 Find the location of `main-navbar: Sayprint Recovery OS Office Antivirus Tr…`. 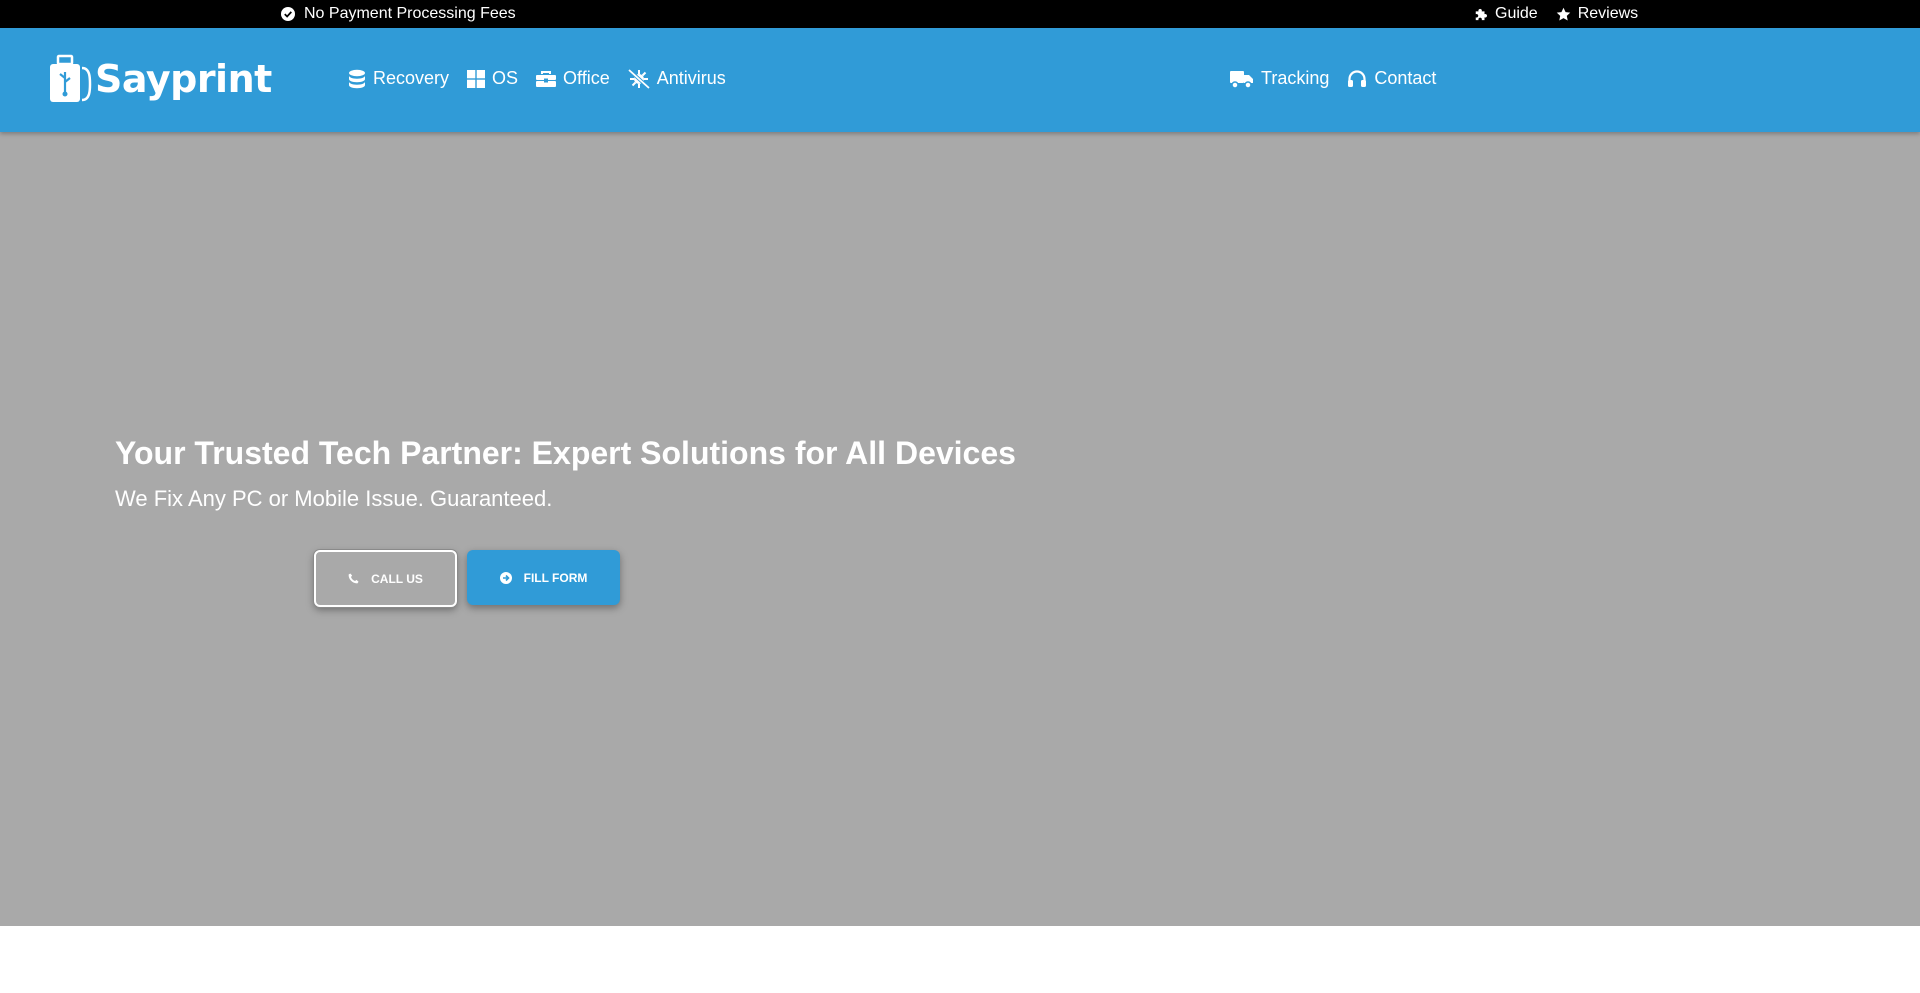

main-navbar: Sayprint Recovery OS Office Antivirus Tr… is located at coordinates (960, 80).